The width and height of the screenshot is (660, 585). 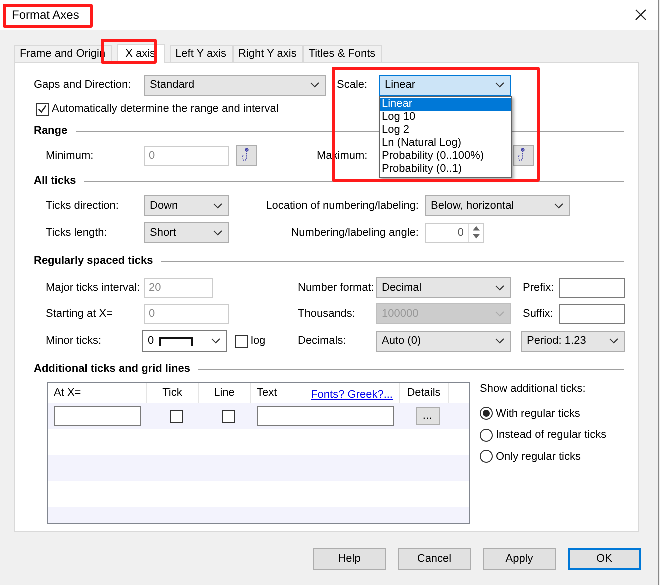 I want to click on dialog-button: OK, so click(x=604, y=559).